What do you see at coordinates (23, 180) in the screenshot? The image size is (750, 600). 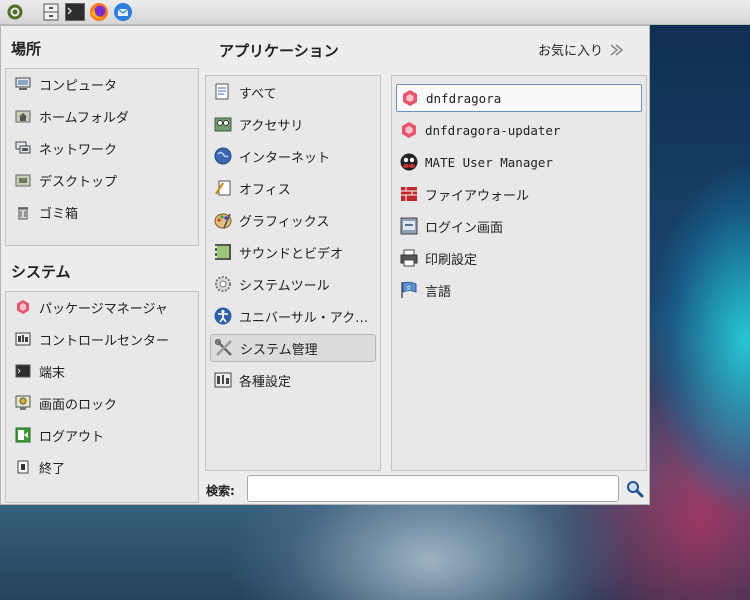 I see `desktop-folder-icon` at bounding box center [23, 180].